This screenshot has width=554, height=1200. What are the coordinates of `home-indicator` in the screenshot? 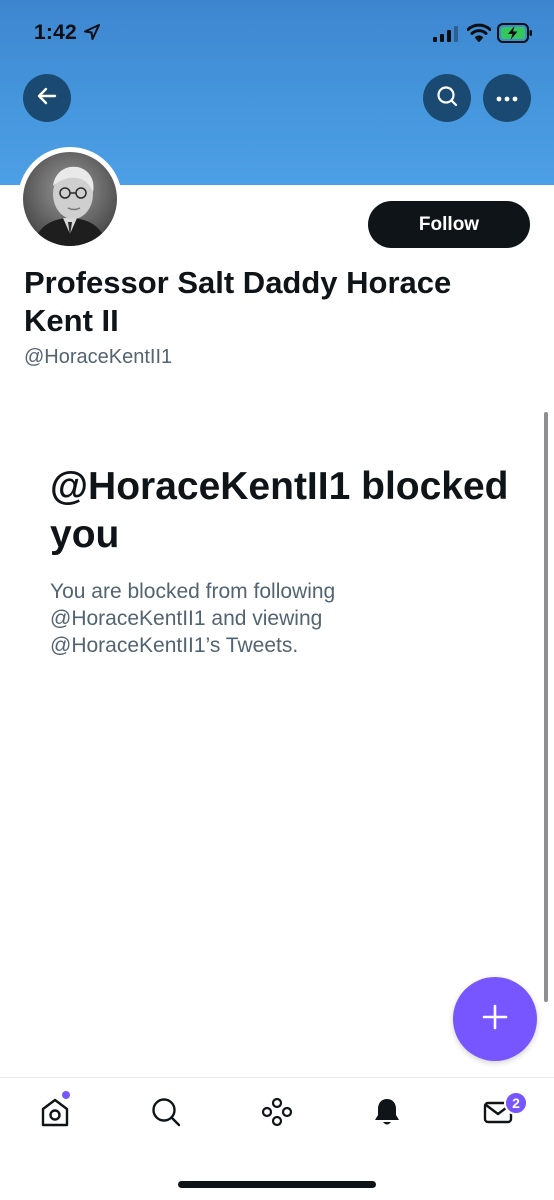 It's located at (277, 1184).